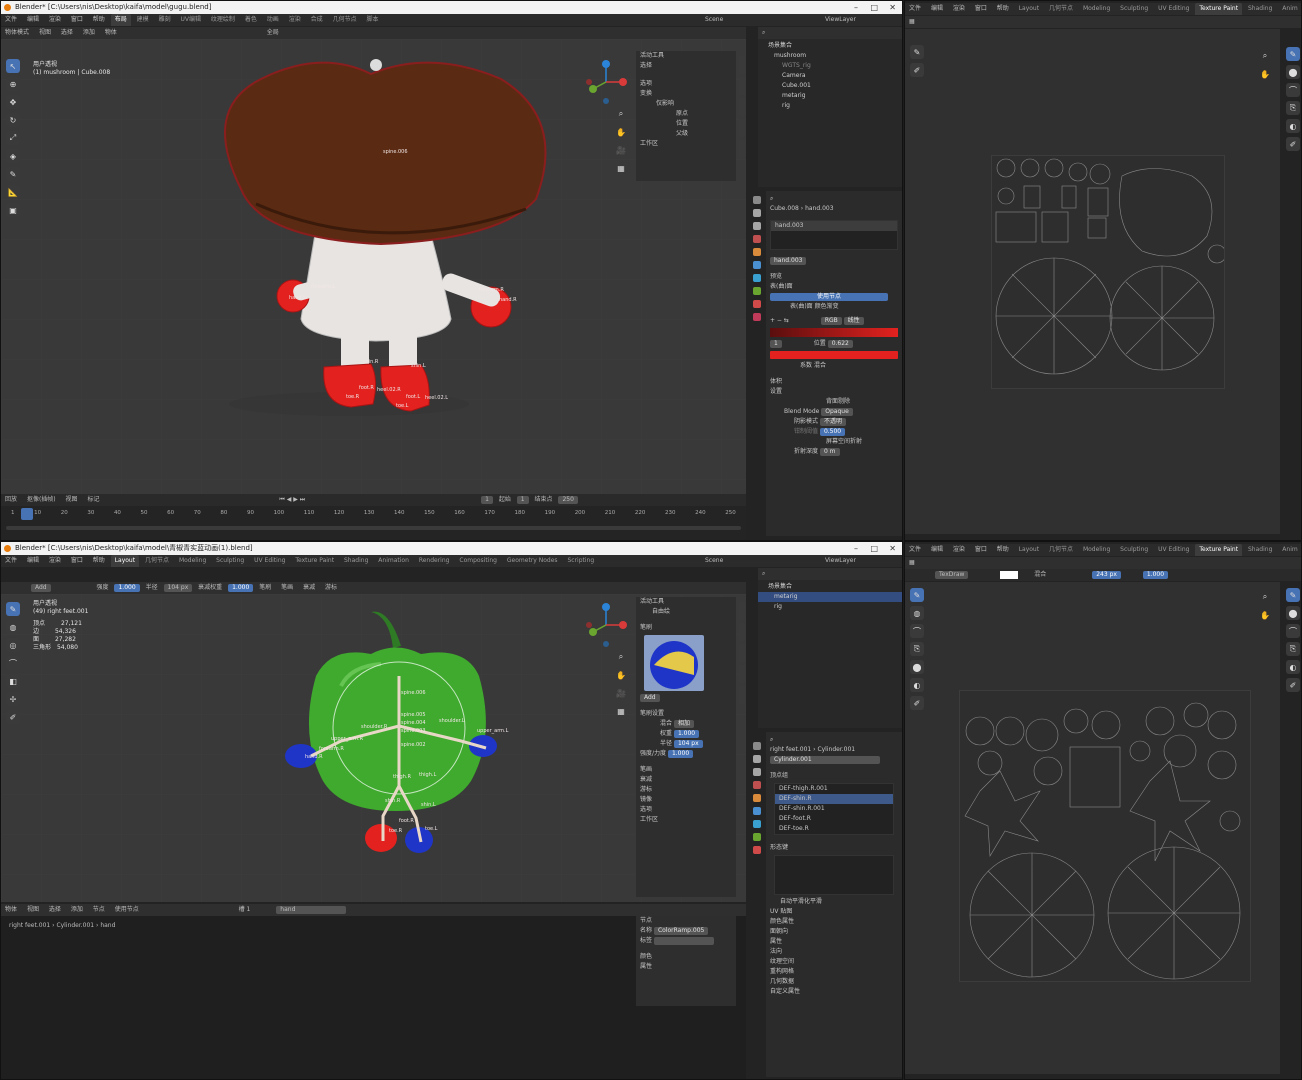 The height and width of the screenshot is (1080, 1302). What do you see at coordinates (143, 20) in the screenshot?
I see `tab-modeling: 建模` at bounding box center [143, 20].